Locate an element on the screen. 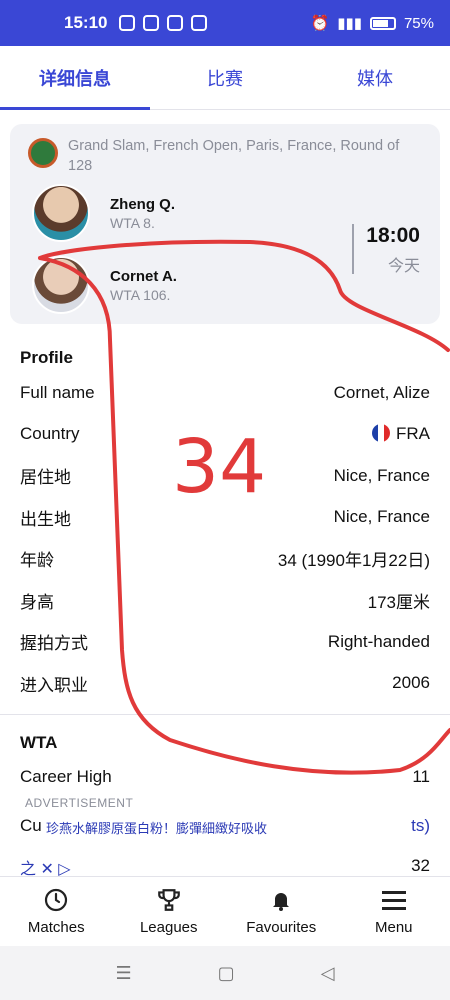 The width and height of the screenshot is (450, 1000). status-right: ⏰ ▮▮▮ 75% is located at coordinates (372, 23).